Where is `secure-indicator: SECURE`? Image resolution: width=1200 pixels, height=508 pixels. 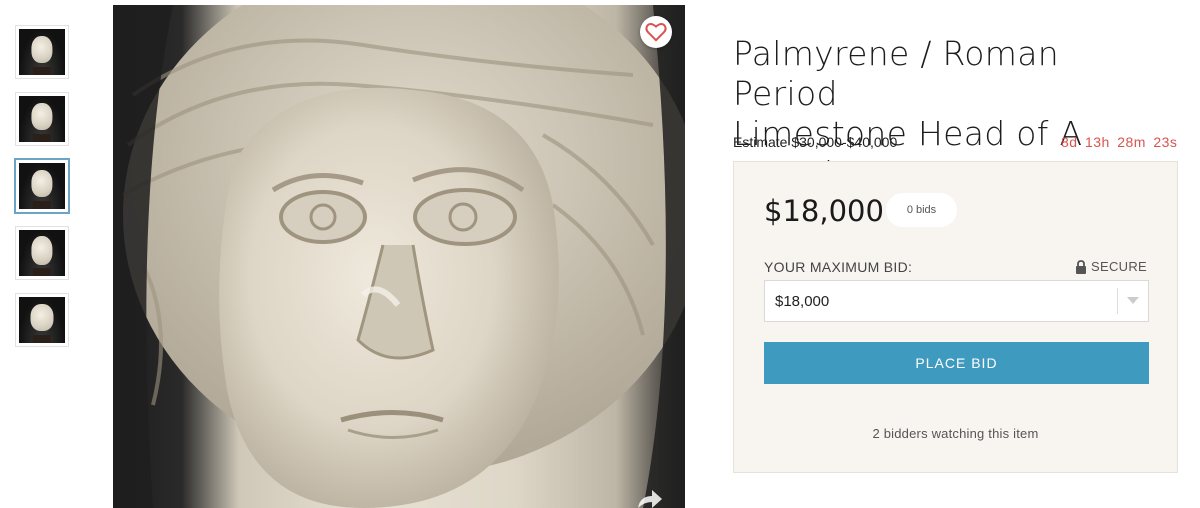 secure-indicator: SECURE is located at coordinates (1111, 266).